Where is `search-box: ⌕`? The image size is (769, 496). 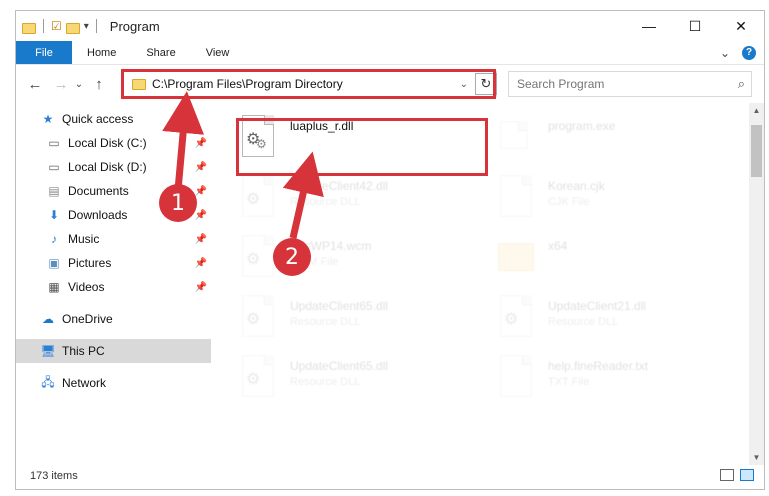 search-box: ⌕ is located at coordinates (630, 84).